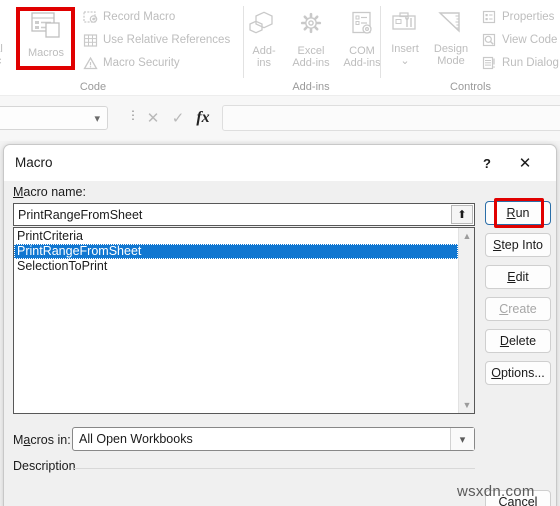  I want to click on watermark: wsxdn.com, so click(496, 491).